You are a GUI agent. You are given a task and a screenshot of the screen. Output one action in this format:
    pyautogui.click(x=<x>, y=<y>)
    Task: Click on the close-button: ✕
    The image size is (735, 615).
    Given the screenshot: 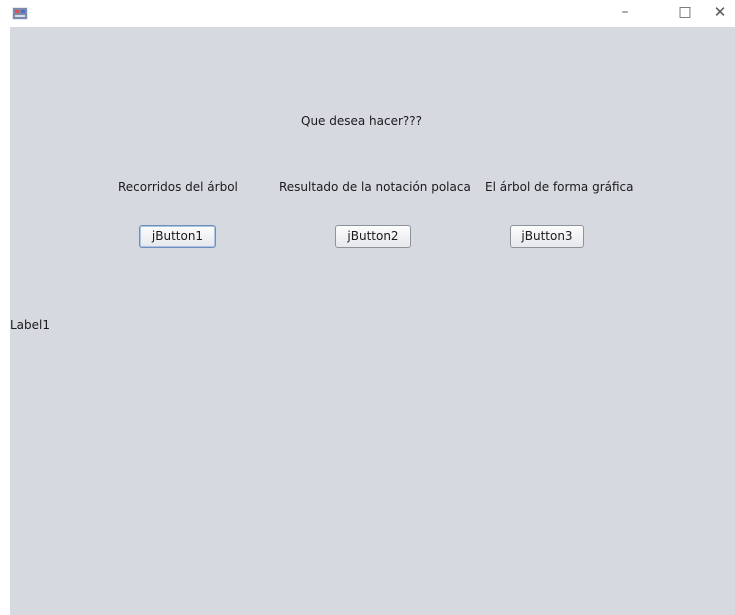 What is the action you would take?
    pyautogui.click(x=717, y=13)
    